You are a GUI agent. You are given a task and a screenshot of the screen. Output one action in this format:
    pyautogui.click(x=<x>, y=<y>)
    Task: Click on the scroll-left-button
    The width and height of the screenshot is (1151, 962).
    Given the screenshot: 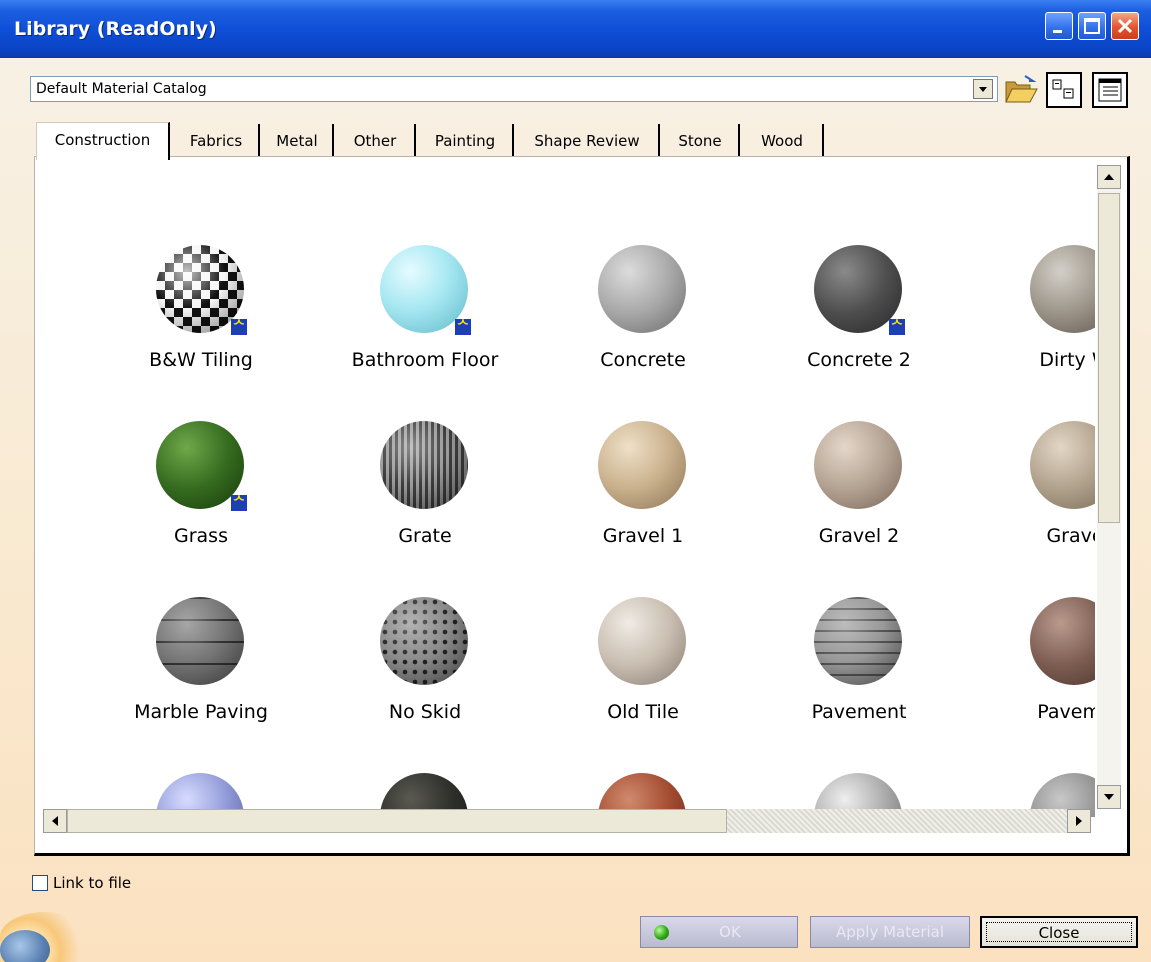 What is the action you would take?
    pyautogui.click(x=55, y=821)
    